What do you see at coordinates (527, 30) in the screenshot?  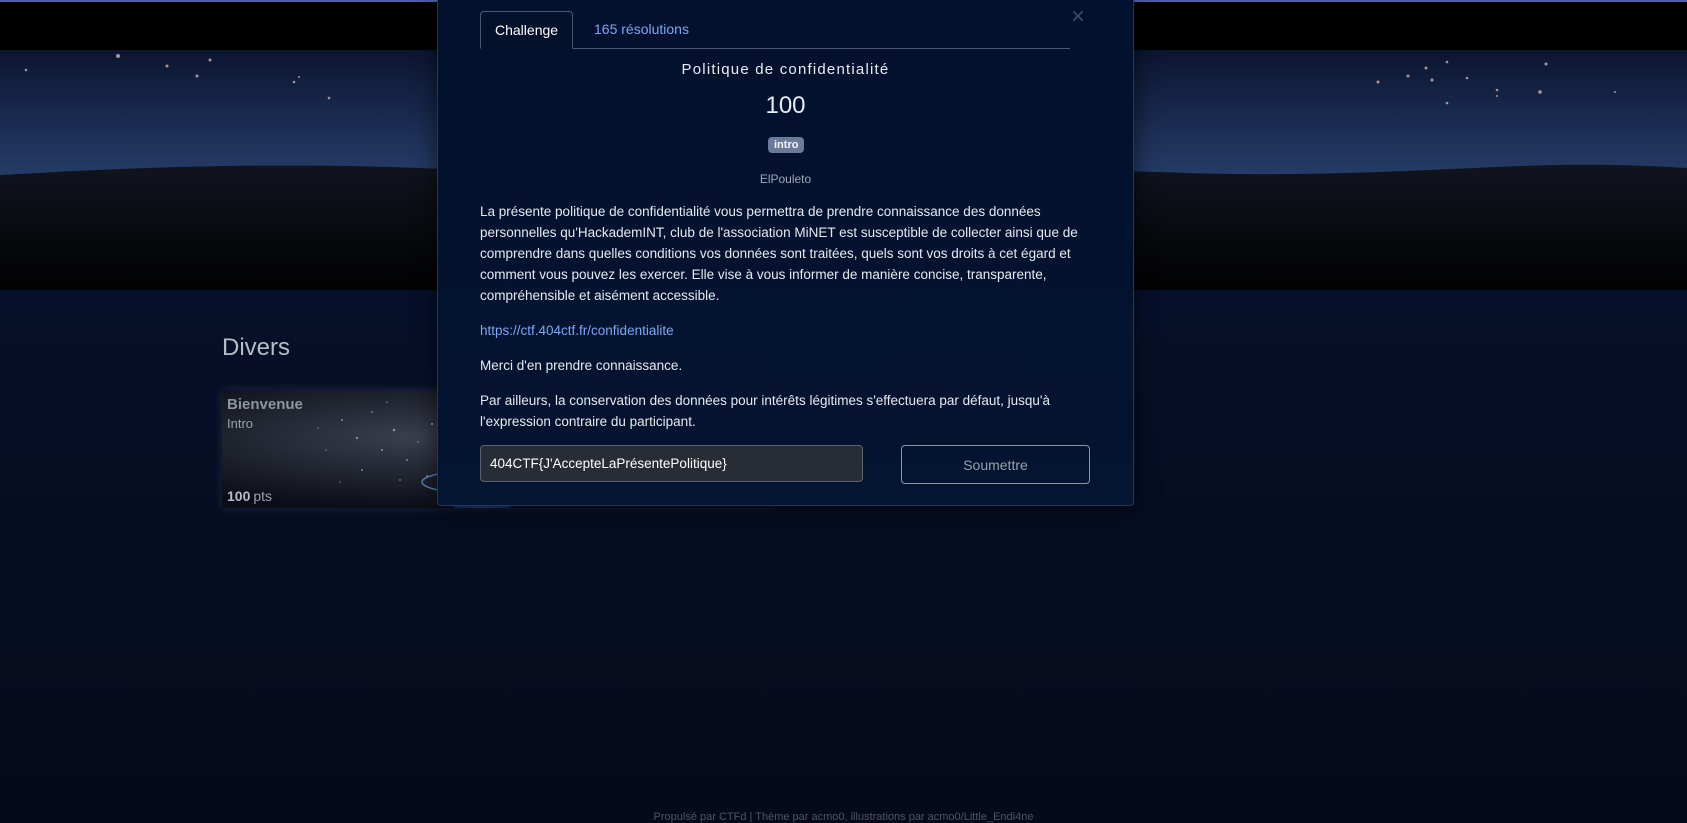 I see `tab-challenge: Challenge` at bounding box center [527, 30].